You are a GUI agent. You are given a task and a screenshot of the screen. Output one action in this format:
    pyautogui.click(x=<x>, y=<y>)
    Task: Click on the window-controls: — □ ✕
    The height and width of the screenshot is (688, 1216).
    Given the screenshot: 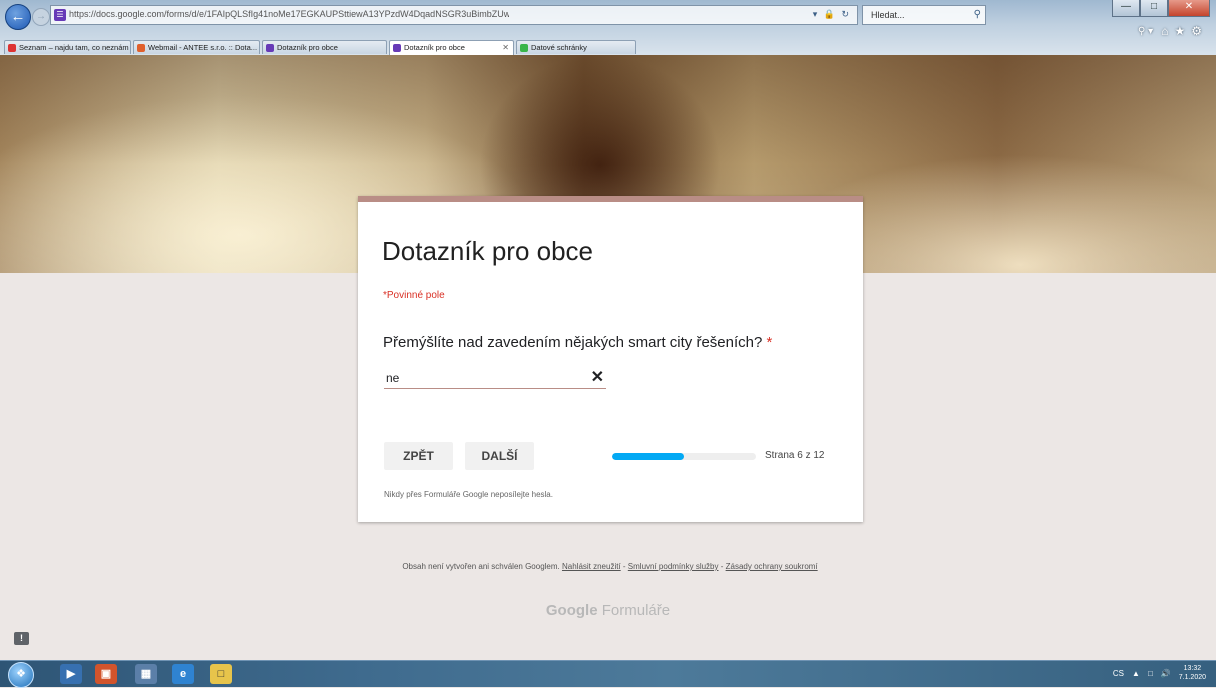 What is the action you would take?
    pyautogui.click(x=1161, y=9)
    